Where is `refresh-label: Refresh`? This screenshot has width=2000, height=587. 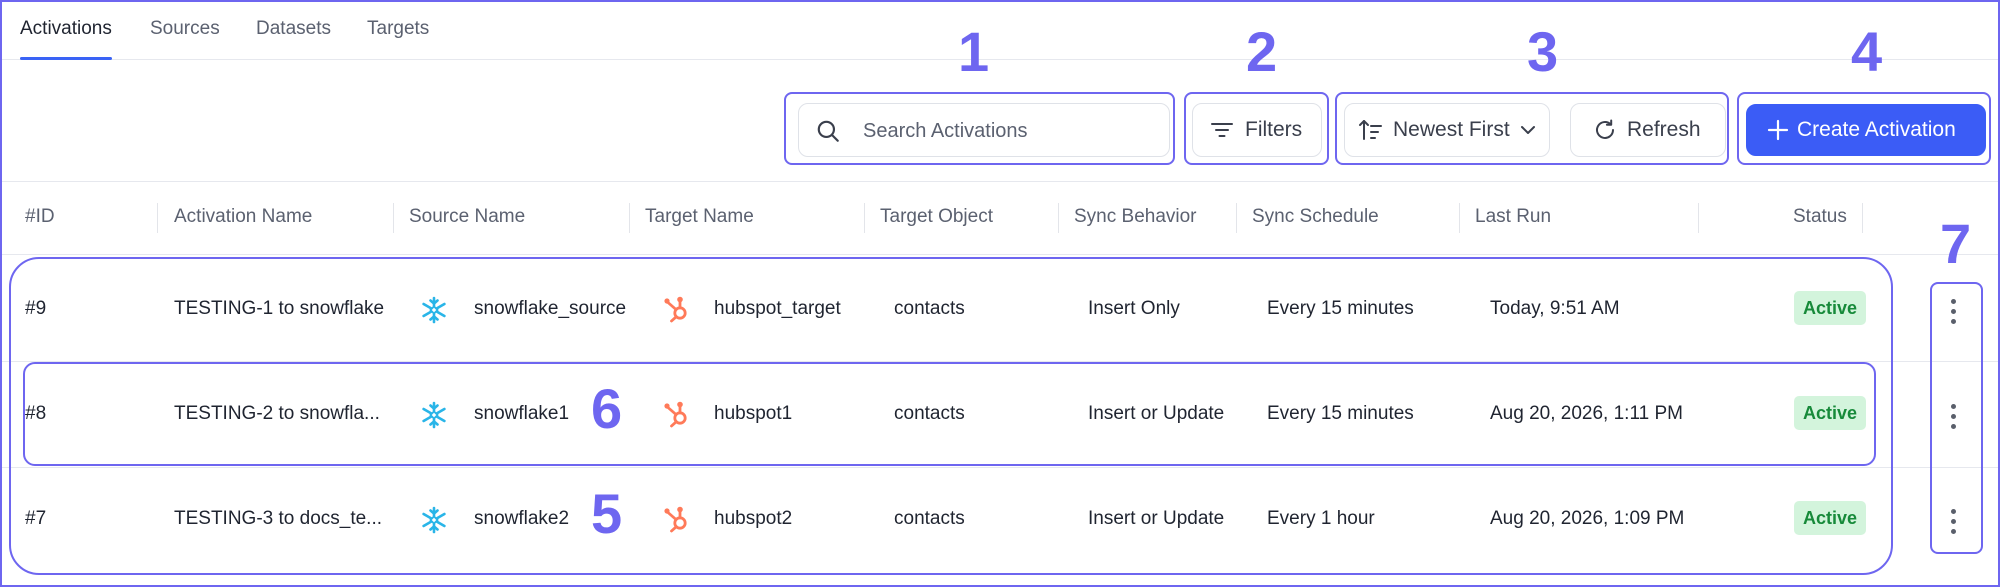 refresh-label: Refresh is located at coordinates (1664, 129).